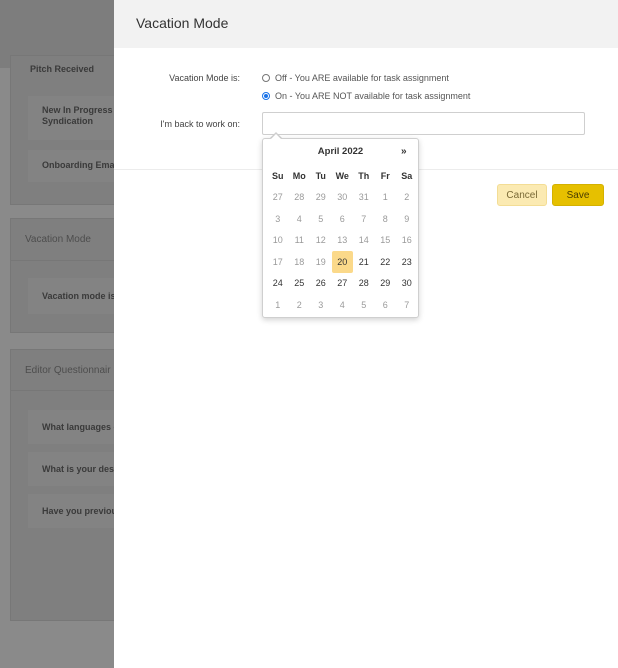 This screenshot has width=618, height=668. Describe the element at coordinates (522, 195) in the screenshot. I see `cancel-button: Cancel` at that location.